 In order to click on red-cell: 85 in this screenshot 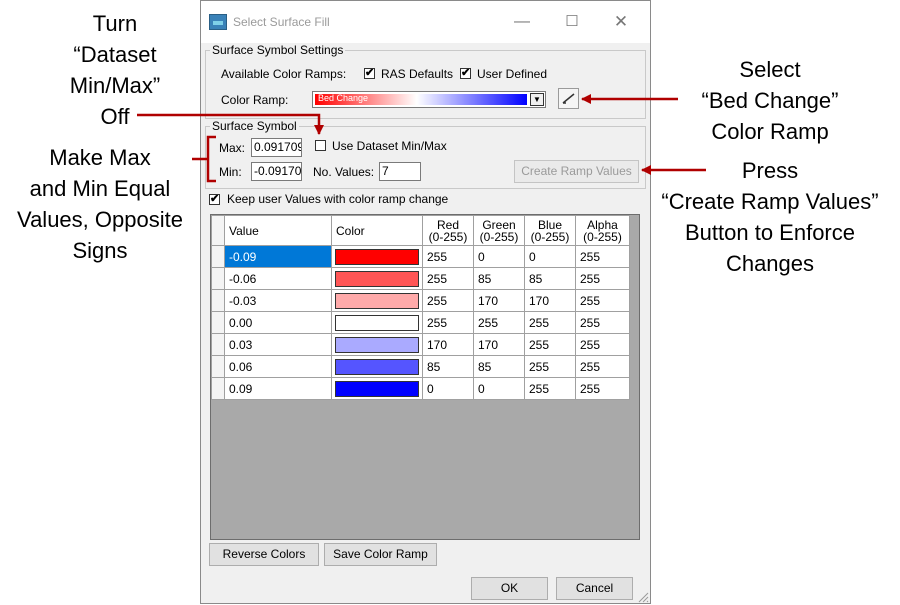, I will do `click(448, 366)`.